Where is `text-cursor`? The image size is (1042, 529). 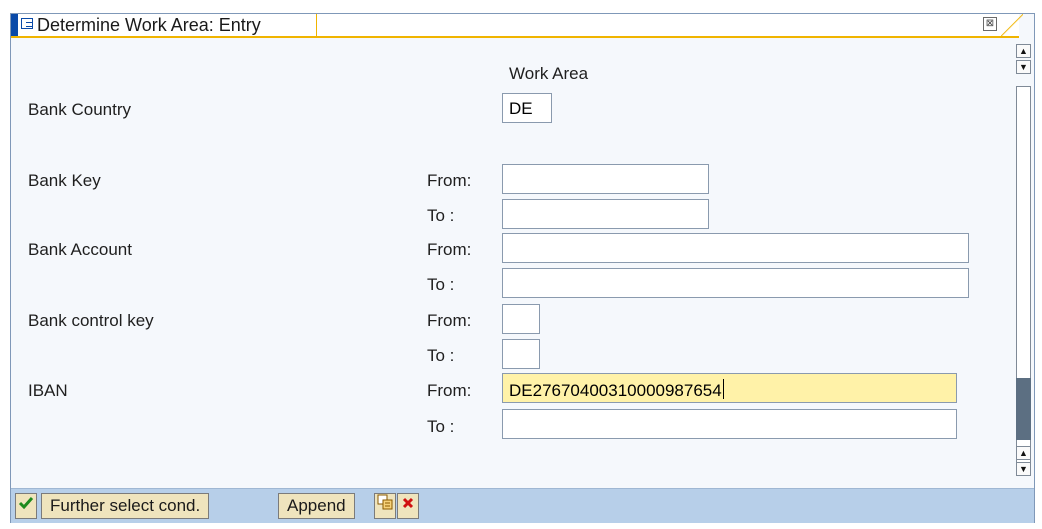
text-cursor is located at coordinates (723, 389).